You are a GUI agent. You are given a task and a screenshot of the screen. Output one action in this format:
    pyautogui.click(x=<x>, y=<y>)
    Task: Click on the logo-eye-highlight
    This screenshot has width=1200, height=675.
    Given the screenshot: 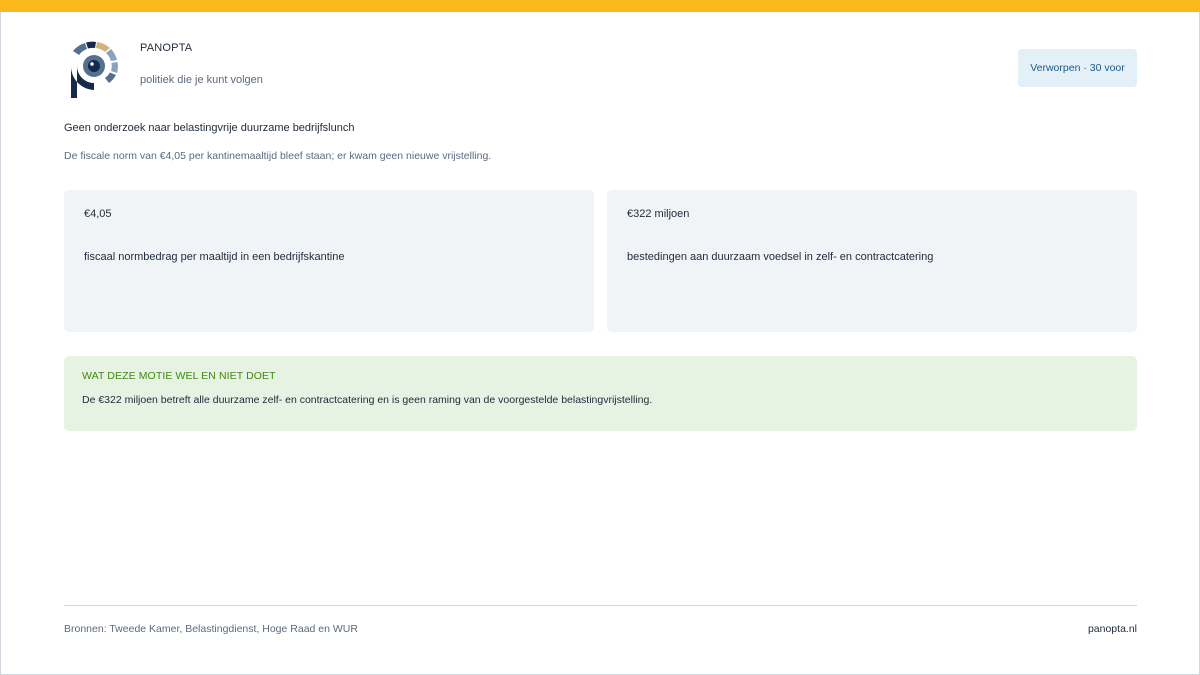 What is the action you would take?
    pyautogui.click(x=92, y=64)
    